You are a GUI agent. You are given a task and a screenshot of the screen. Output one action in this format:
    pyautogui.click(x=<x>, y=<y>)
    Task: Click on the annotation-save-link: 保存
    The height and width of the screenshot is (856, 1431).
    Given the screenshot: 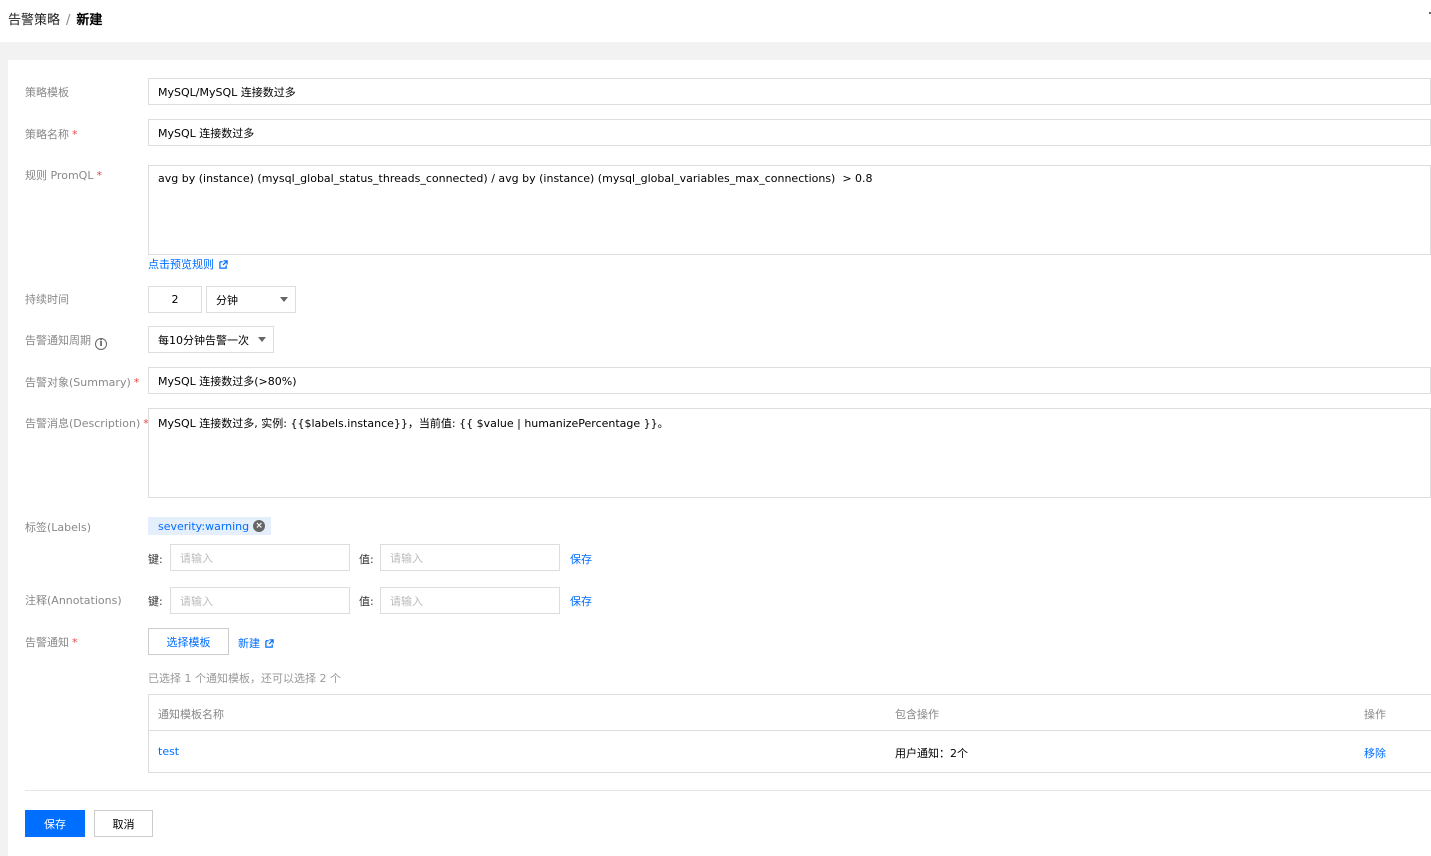 What is the action you would take?
    pyautogui.click(x=581, y=601)
    